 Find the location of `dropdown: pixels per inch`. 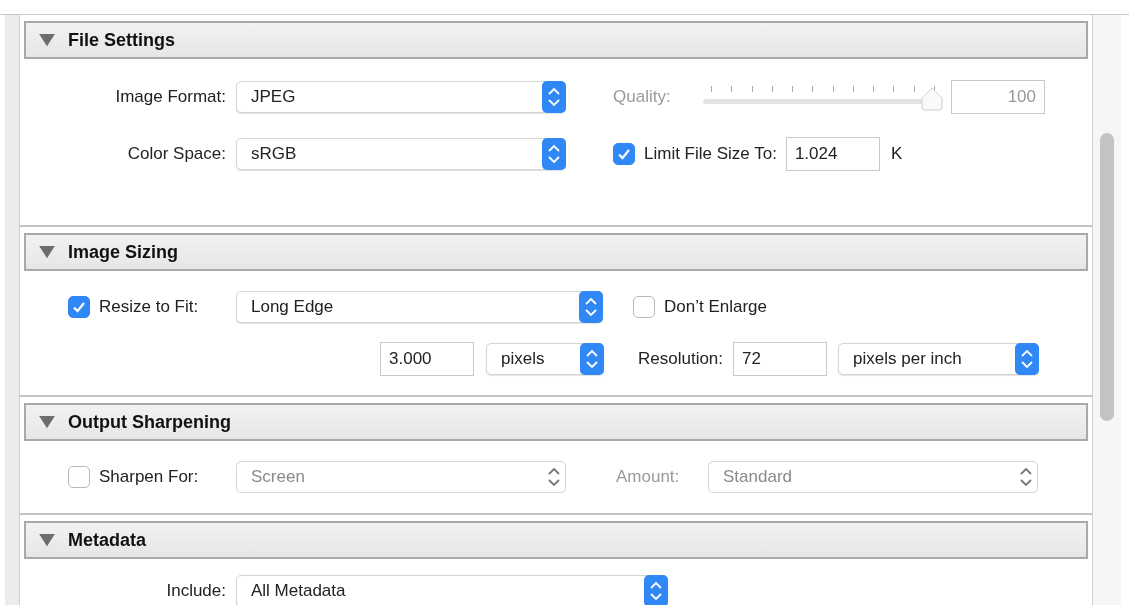

dropdown: pixels per inch is located at coordinates (939, 359).